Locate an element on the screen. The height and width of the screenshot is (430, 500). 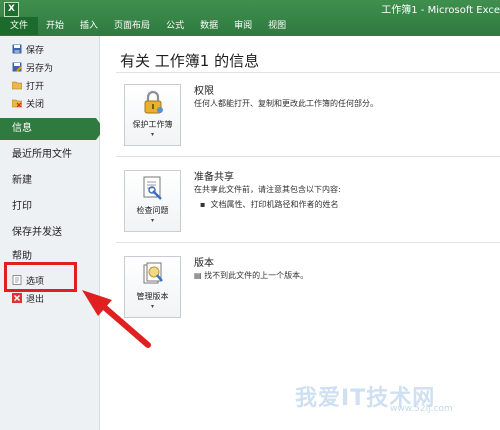
watermark-url: www.52ij.com is located at coordinates (421, 409).